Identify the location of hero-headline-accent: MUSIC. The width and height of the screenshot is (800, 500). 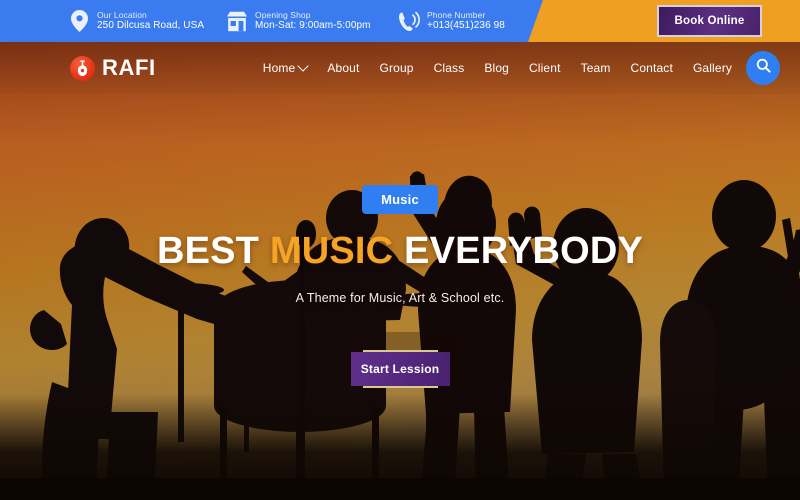
(331, 251).